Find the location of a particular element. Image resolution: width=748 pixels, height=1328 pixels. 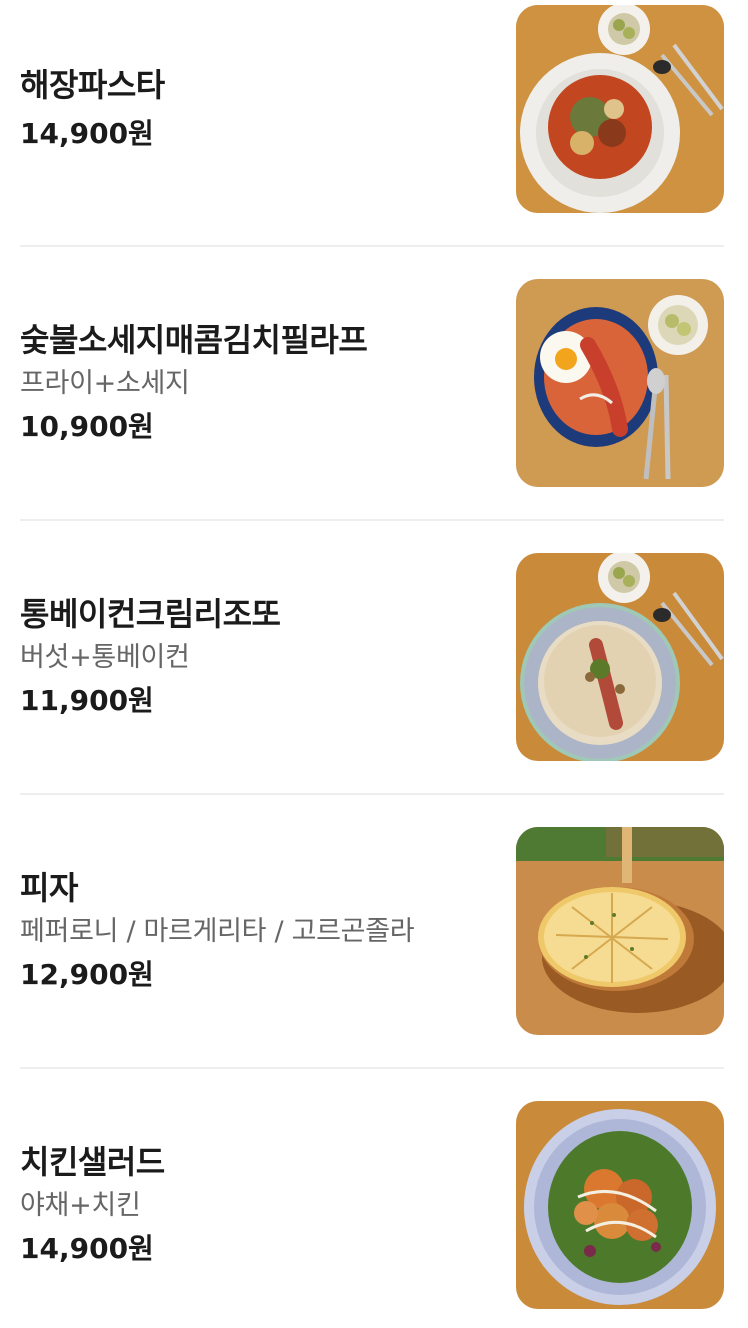

menu-item-description: 버섯+통베이컨 is located at coordinates (105, 657).